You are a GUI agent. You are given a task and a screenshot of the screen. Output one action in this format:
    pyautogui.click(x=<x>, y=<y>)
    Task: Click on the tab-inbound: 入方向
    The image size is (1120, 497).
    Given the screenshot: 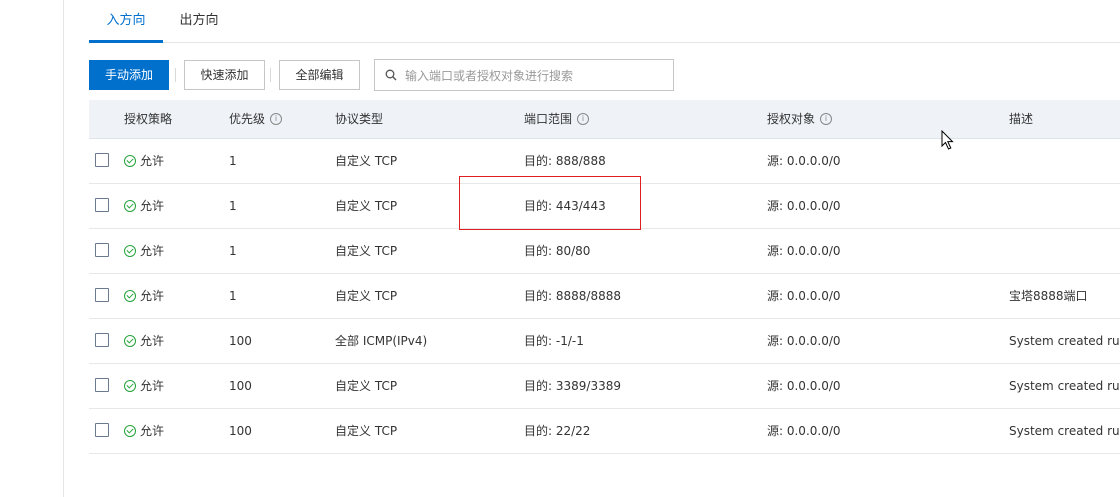 What is the action you would take?
    pyautogui.click(x=126, y=21)
    